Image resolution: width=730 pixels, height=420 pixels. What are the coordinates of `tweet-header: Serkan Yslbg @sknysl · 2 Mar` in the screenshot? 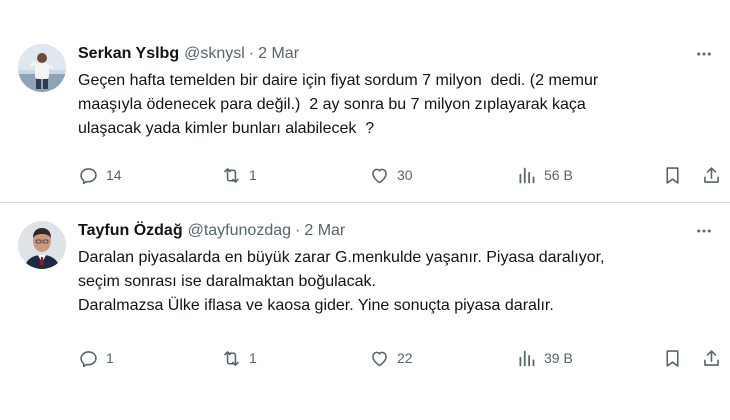 It's located at (396, 54).